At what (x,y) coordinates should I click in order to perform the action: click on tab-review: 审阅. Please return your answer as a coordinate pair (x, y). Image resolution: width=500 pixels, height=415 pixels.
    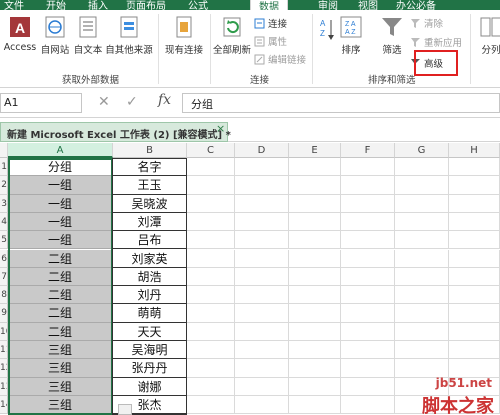
    Looking at the image, I should click on (328, 5).